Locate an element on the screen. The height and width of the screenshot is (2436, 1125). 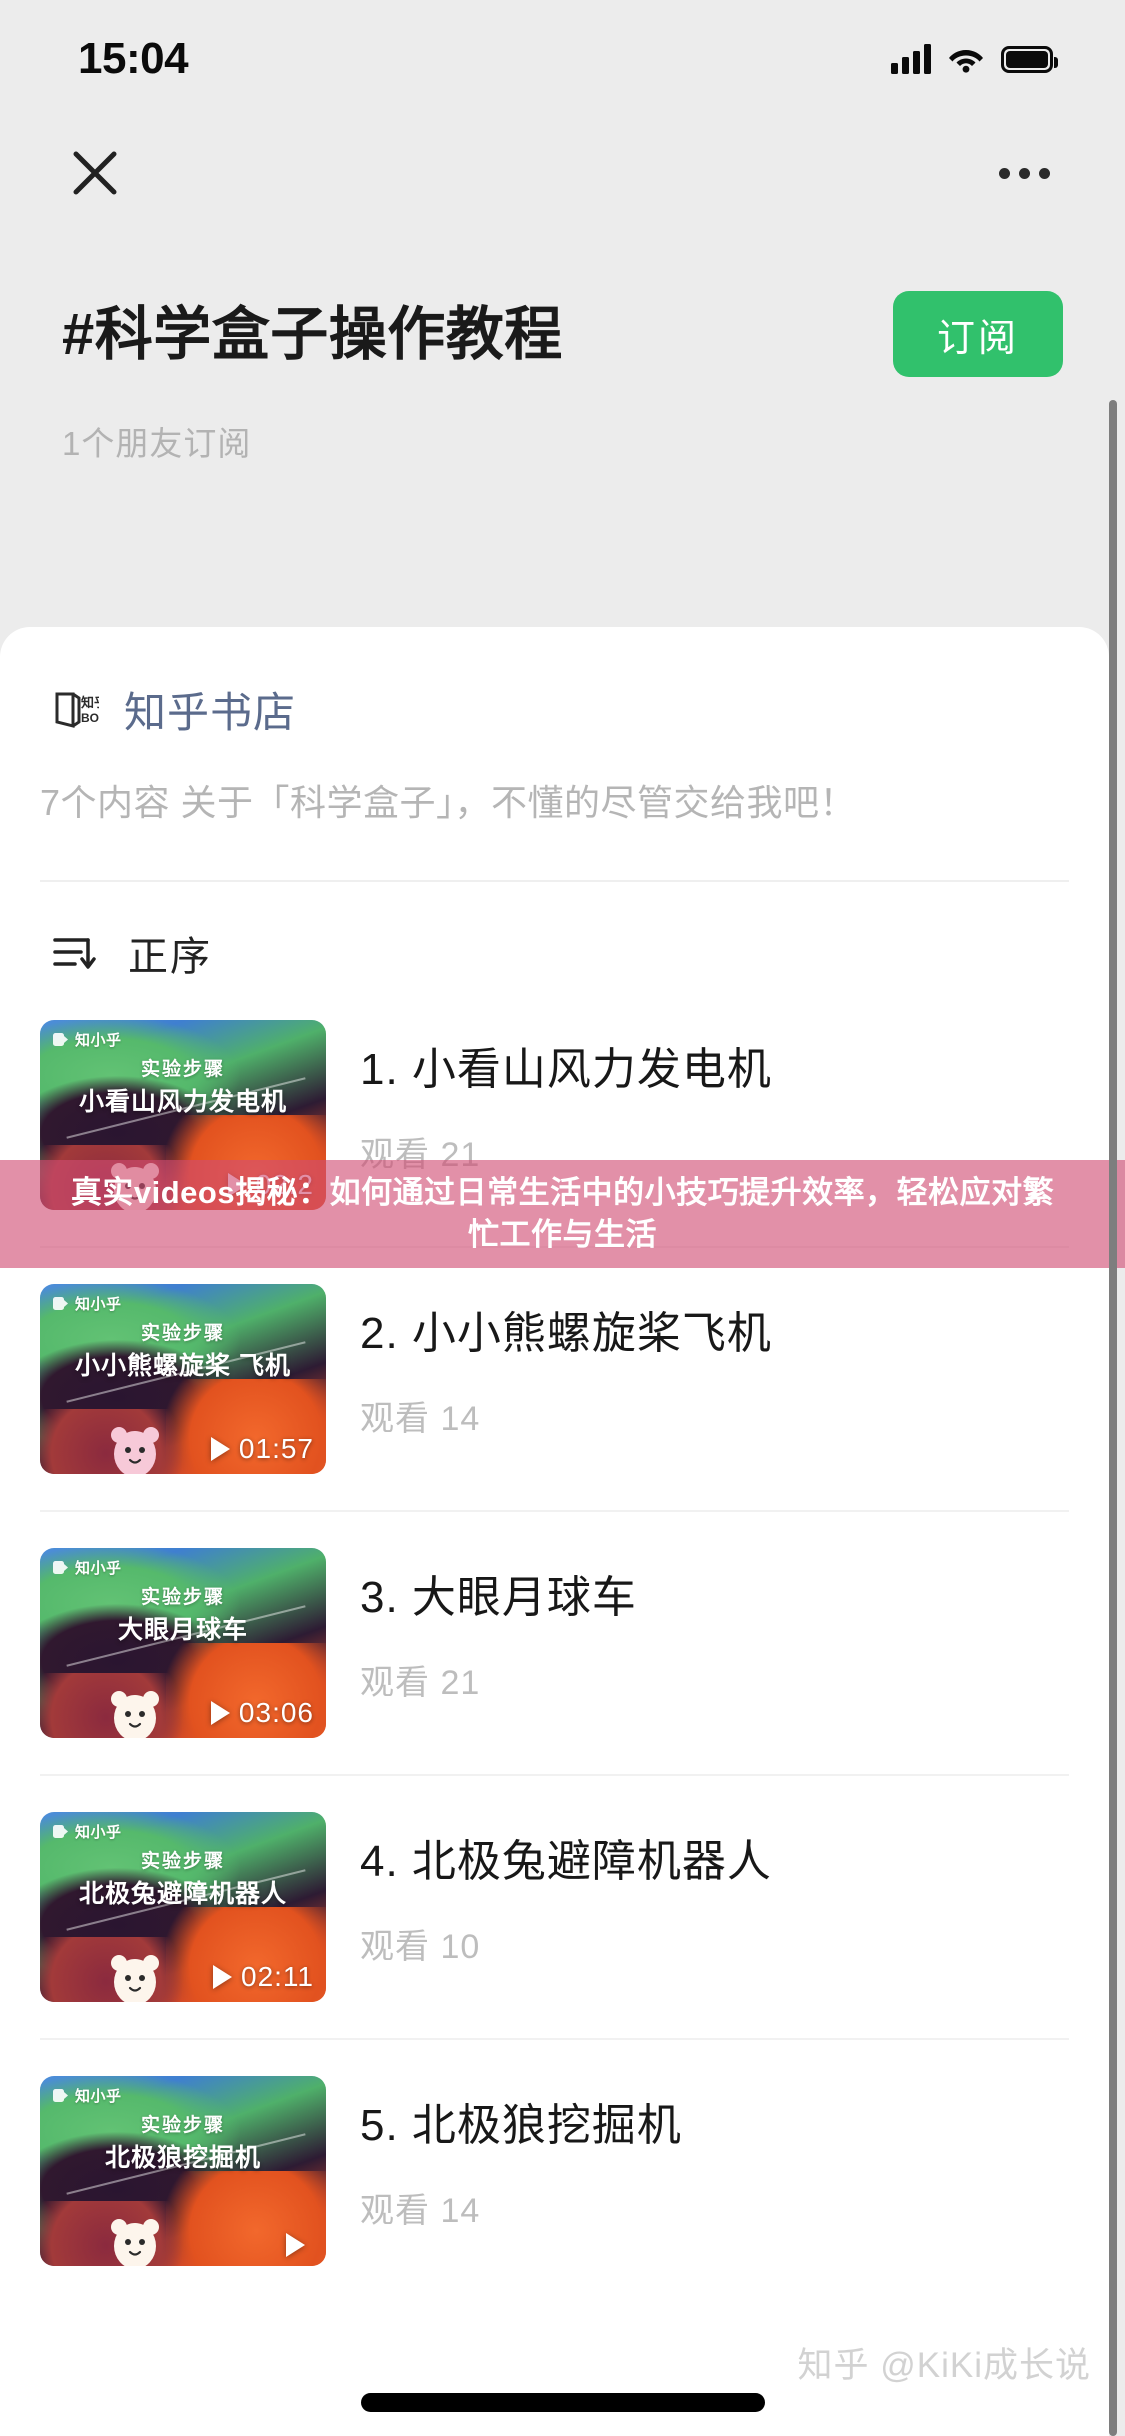
subscribe-button: 订阅 is located at coordinates (977, 334).